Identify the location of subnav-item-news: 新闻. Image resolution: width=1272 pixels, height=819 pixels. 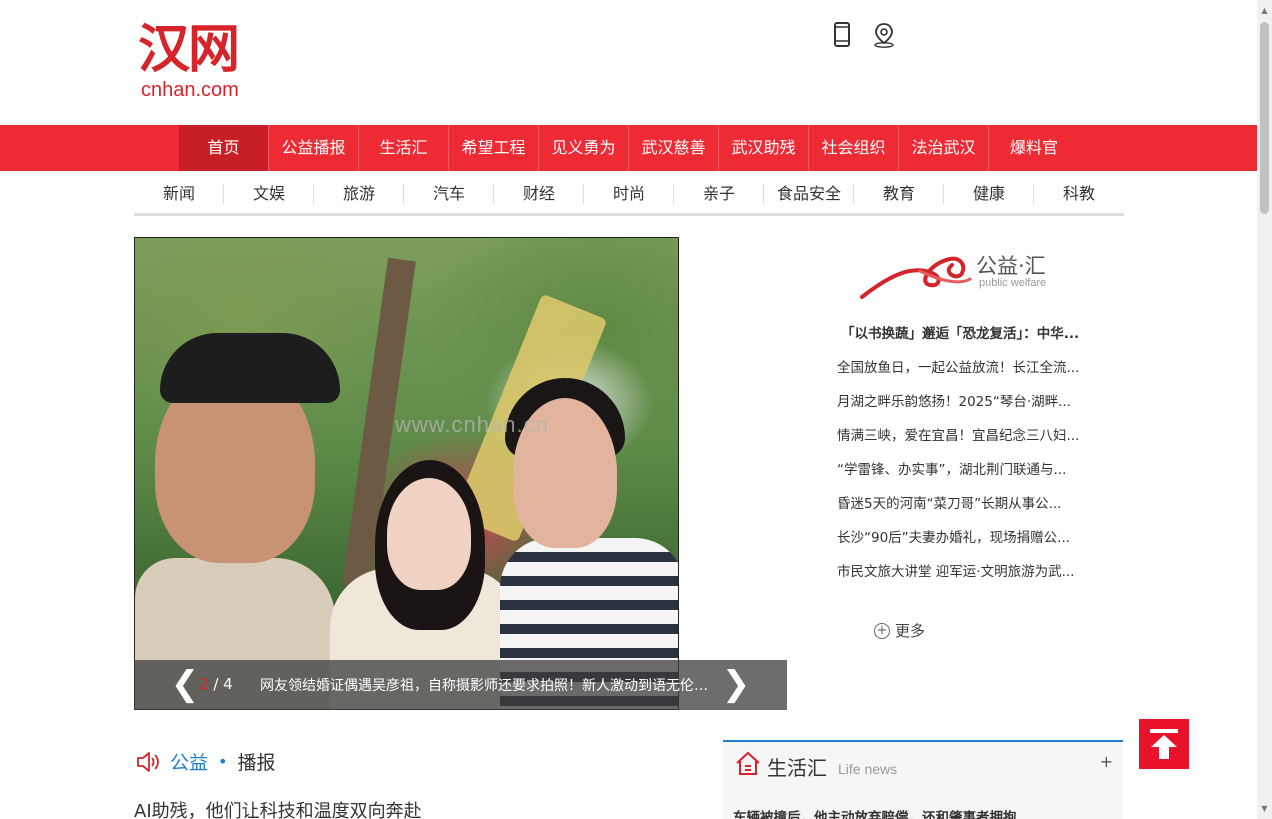
(179, 192).